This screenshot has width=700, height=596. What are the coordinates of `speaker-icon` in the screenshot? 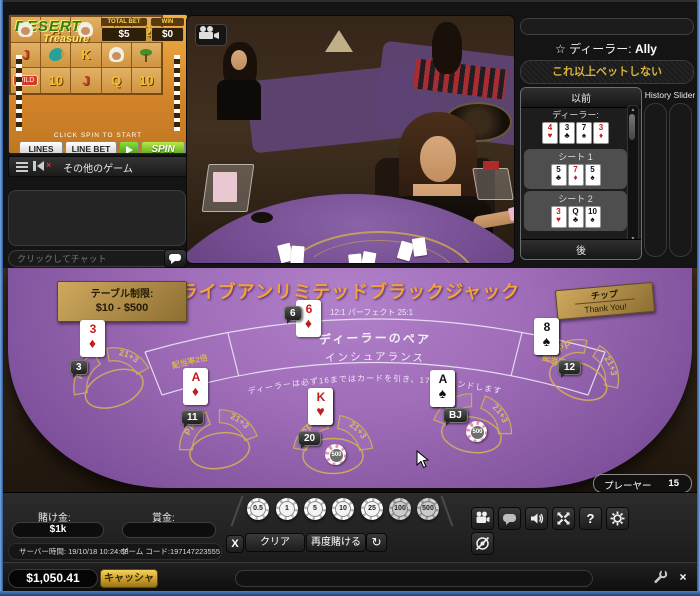 It's located at (537, 518).